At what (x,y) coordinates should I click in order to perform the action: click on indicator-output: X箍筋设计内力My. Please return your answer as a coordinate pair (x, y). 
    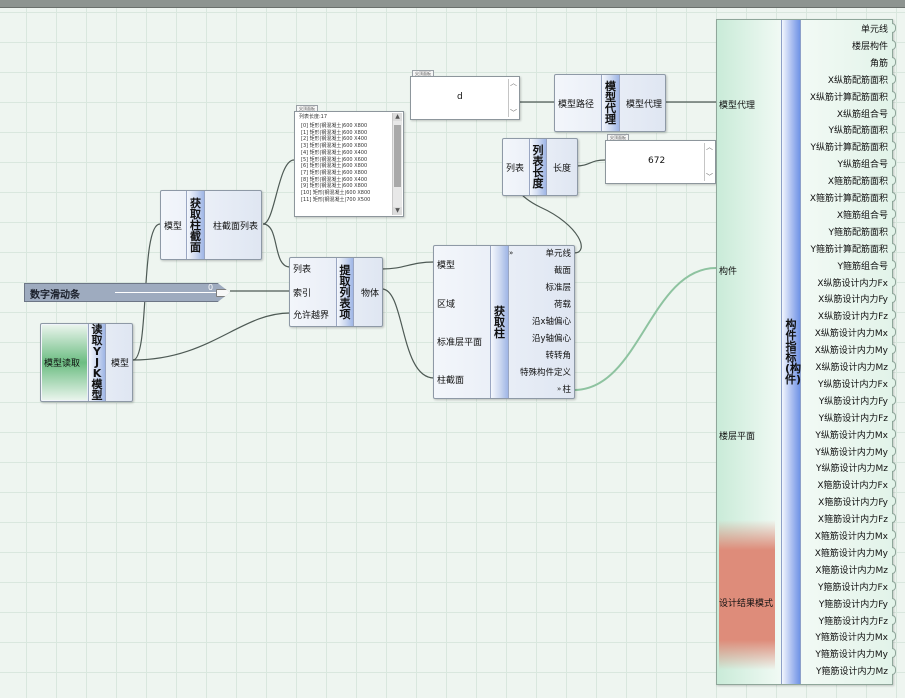
    Looking at the image, I should click on (851, 552).